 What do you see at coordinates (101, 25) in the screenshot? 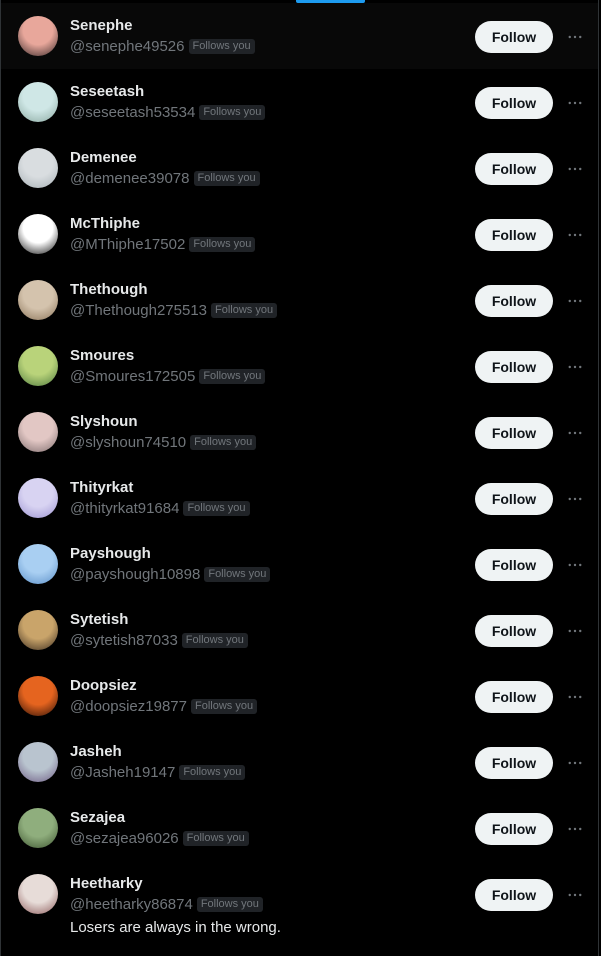
I see `user-name: Senephe` at bounding box center [101, 25].